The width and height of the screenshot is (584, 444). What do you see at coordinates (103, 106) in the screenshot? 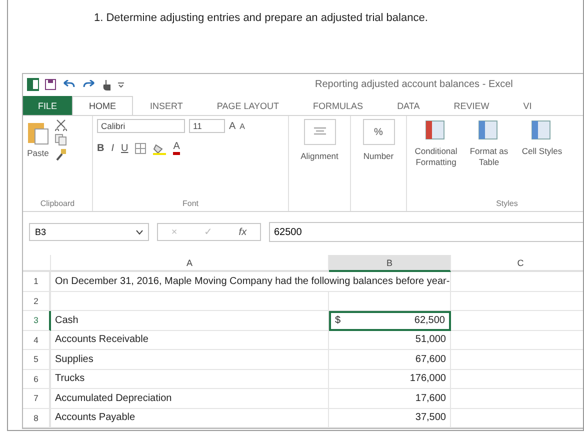
I see `ribbon-tab: HOME` at bounding box center [103, 106].